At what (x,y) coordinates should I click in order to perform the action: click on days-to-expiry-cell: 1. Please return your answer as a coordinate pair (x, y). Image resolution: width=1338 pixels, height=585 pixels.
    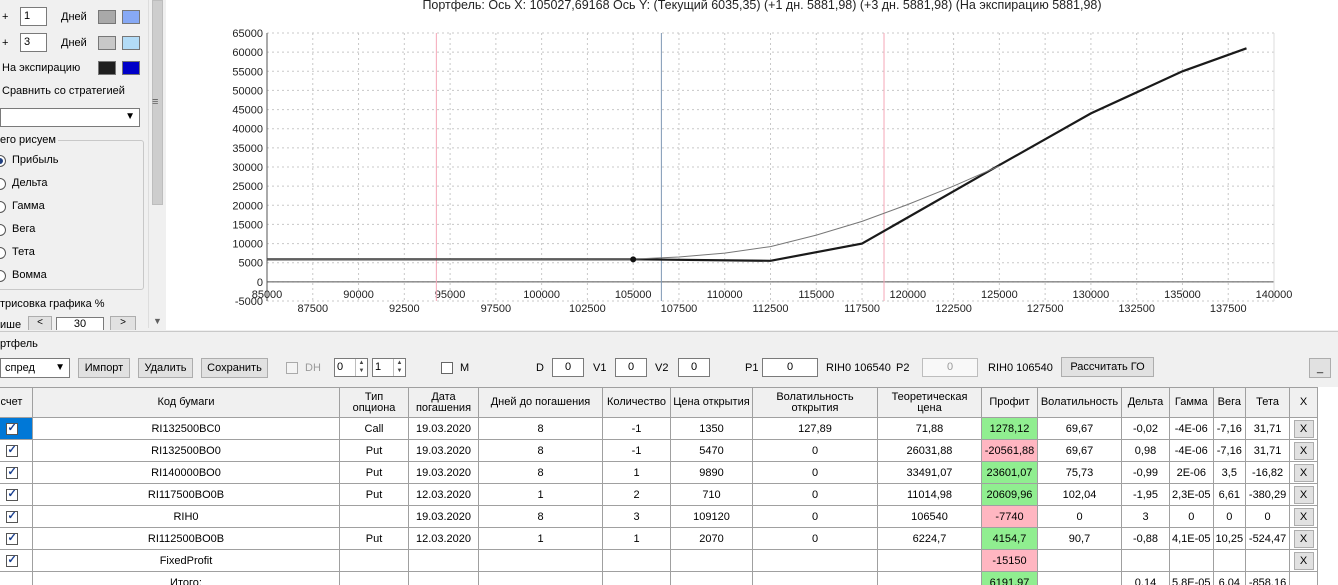
    Looking at the image, I should click on (540, 494).